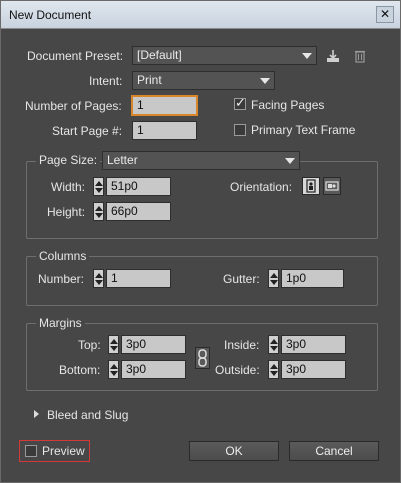 Image resolution: width=401 pixels, height=483 pixels. I want to click on close-icon: ✕, so click(385, 14).